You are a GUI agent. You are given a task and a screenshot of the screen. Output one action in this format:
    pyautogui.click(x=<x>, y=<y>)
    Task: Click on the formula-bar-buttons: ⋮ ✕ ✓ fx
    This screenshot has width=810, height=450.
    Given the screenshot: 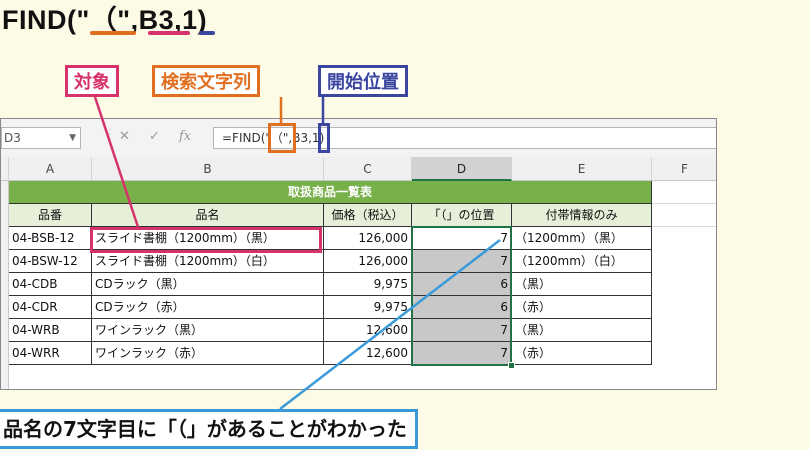 What is the action you would take?
    pyautogui.click(x=153, y=138)
    